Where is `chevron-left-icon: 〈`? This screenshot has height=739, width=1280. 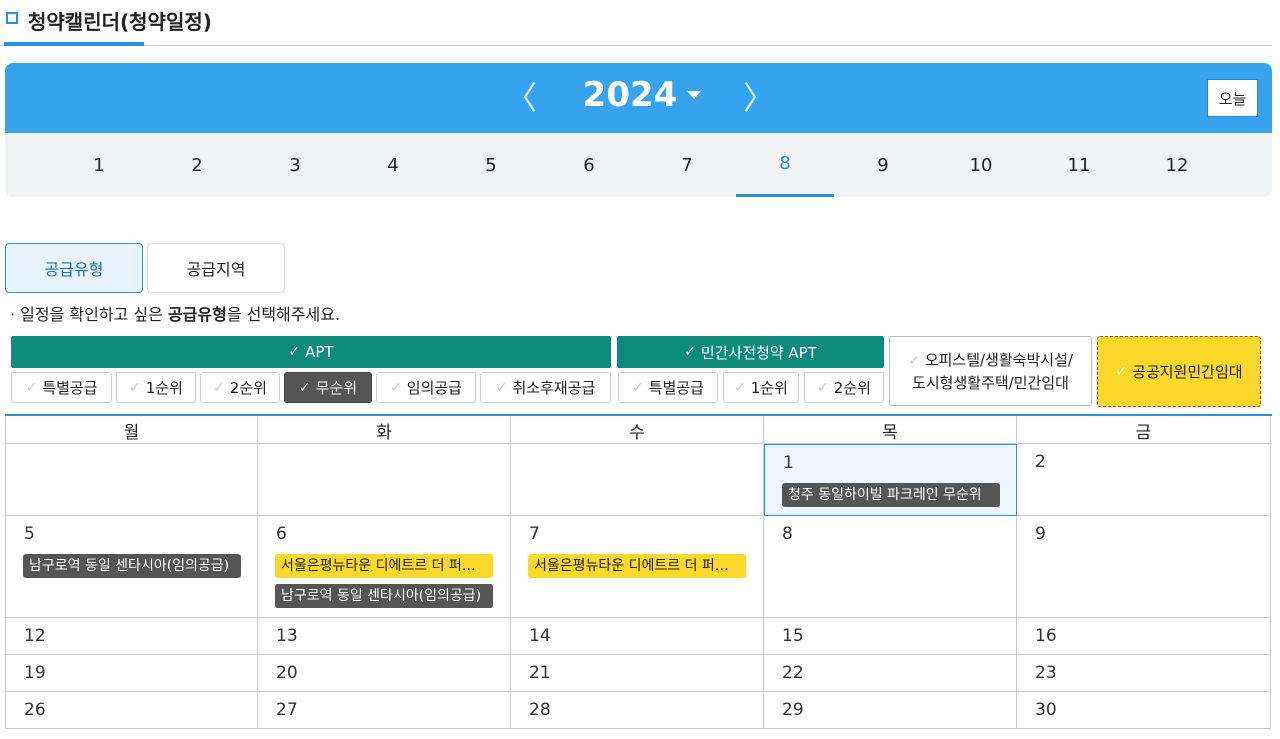 chevron-left-icon: 〈 is located at coordinates (521, 98).